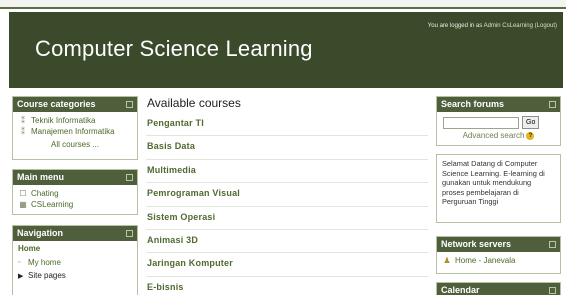 The width and height of the screenshot is (566, 295). What do you see at coordinates (508, 26) in the screenshot?
I see `login-user-link: Admin CsLearning` at bounding box center [508, 26].